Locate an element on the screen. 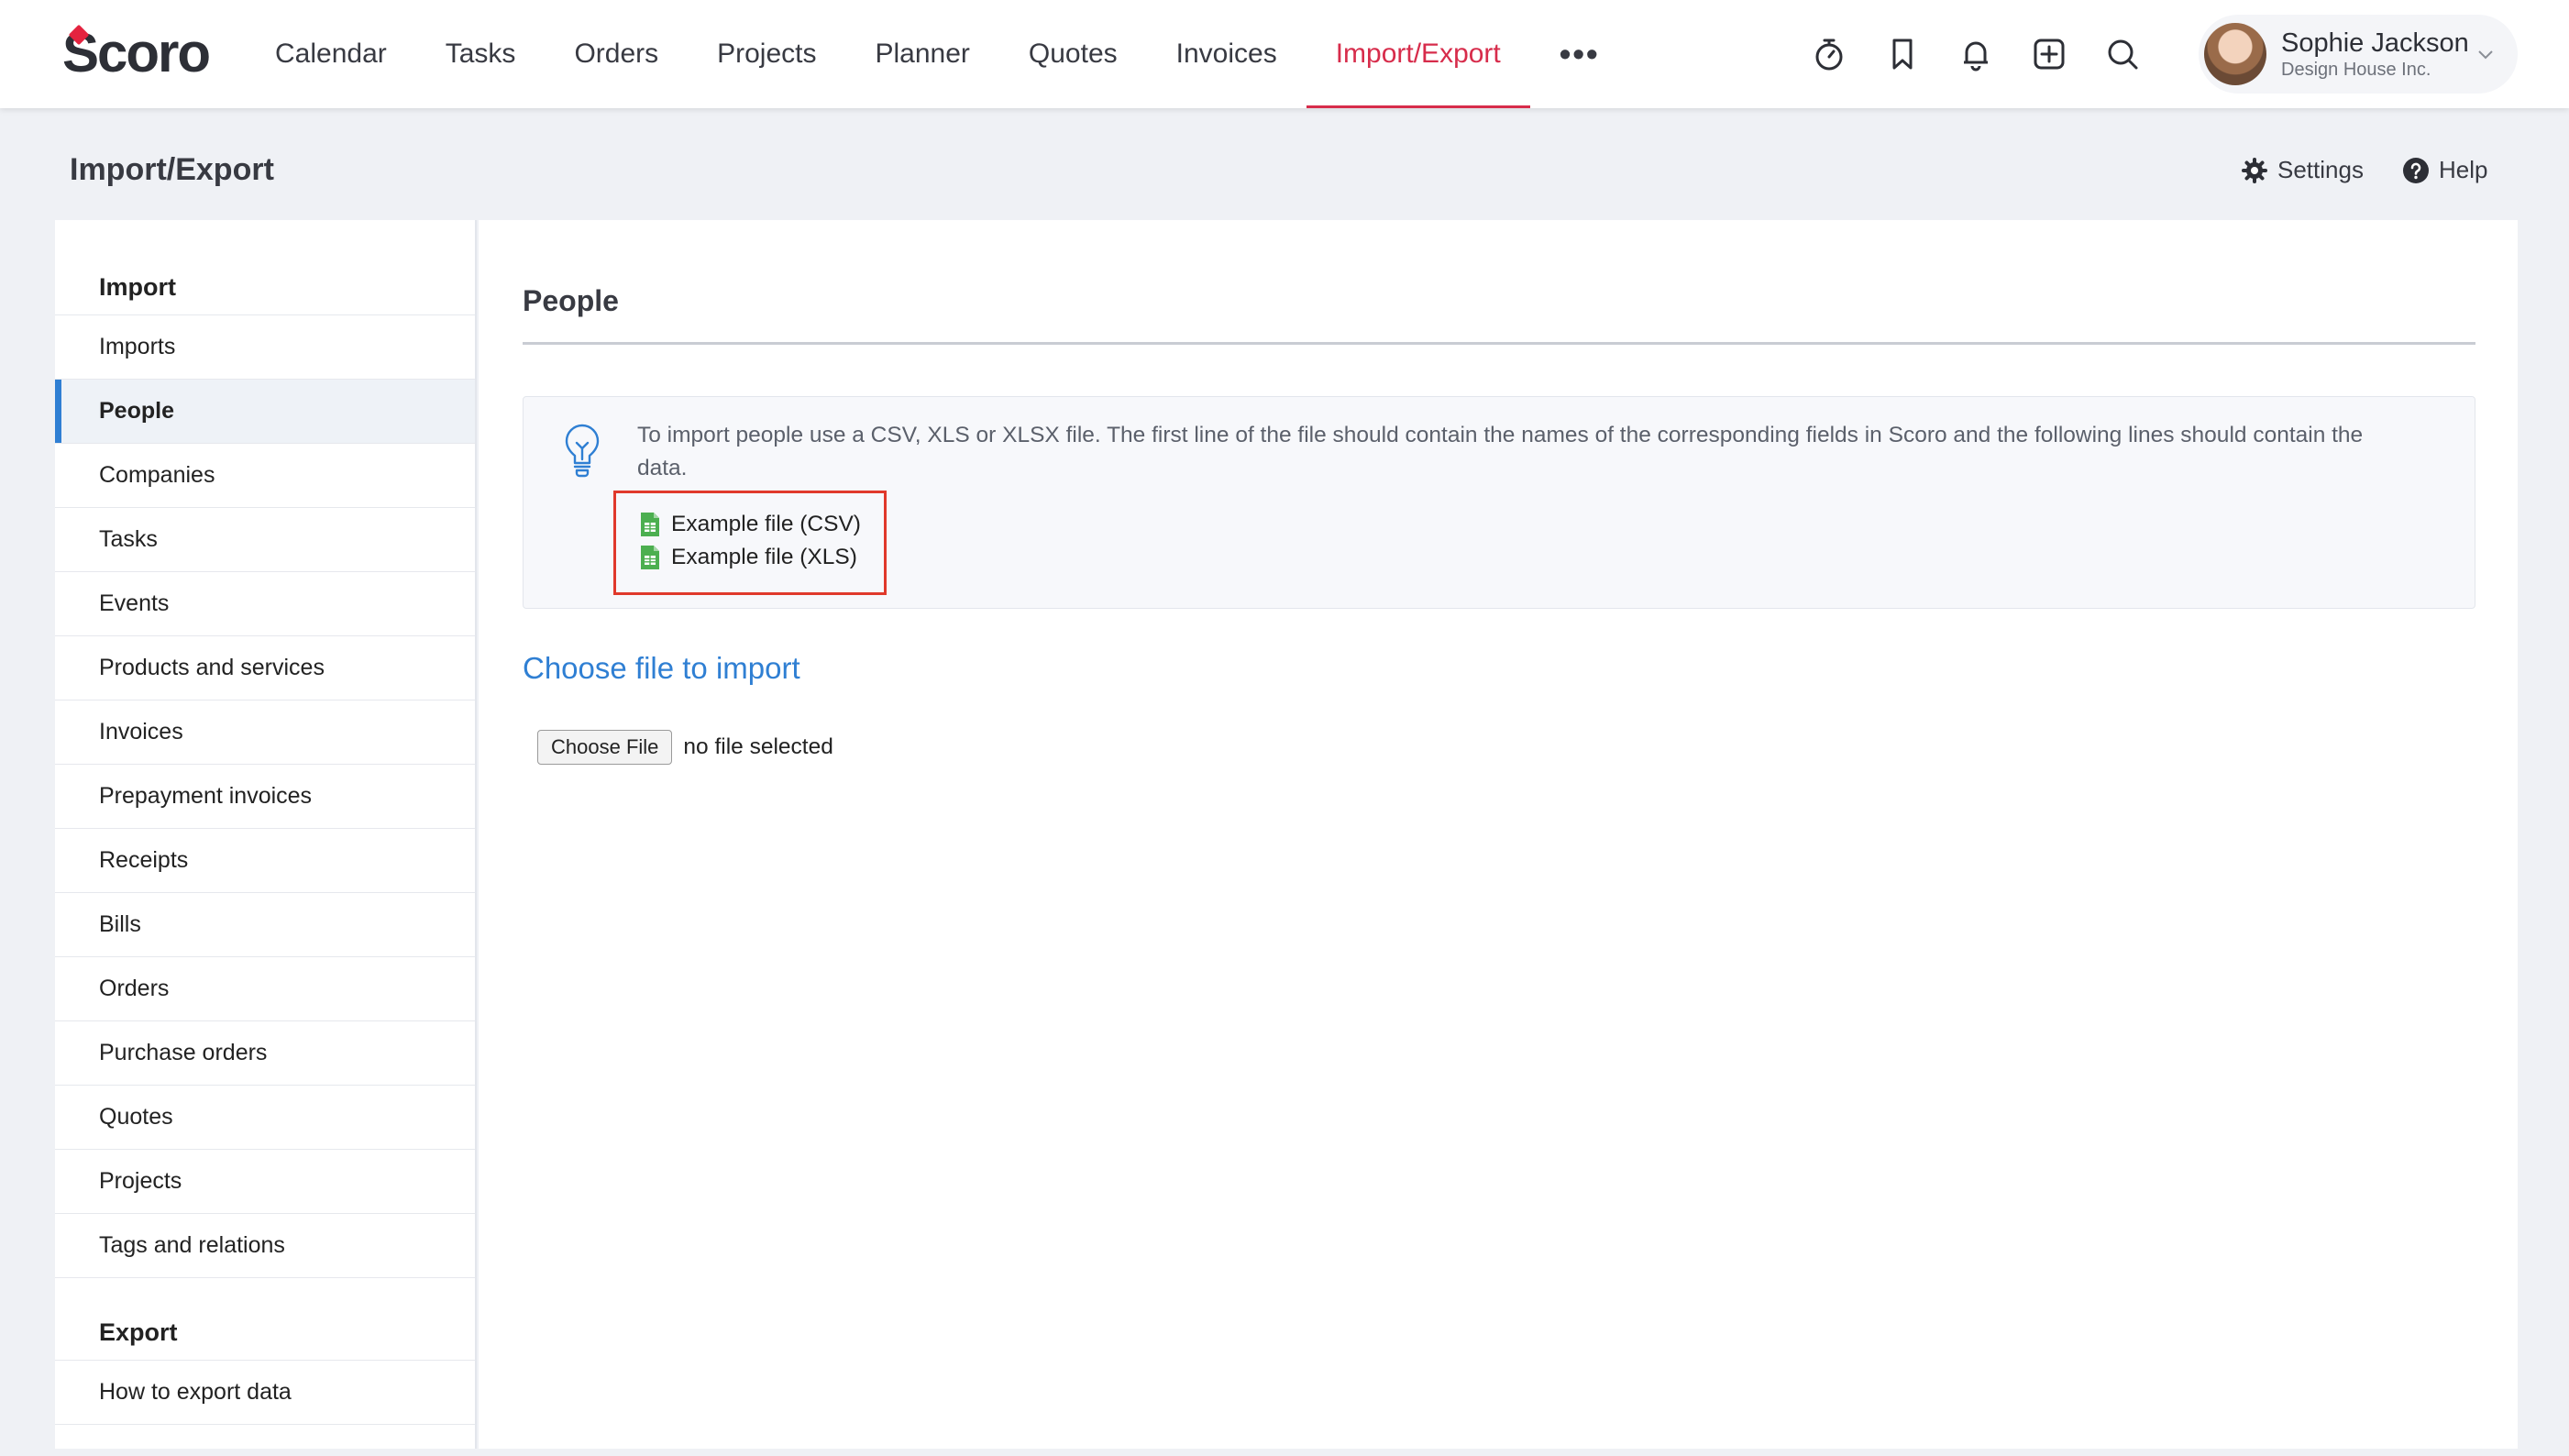 The width and height of the screenshot is (2569, 1456). nav-item-invoices: Invoices is located at coordinates (1227, 54).